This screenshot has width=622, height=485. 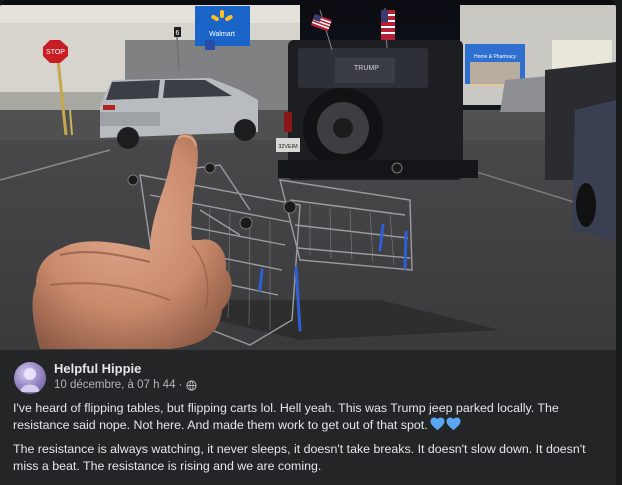 What do you see at coordinates (377, 110) in the screenshot?
I see `black-jeep: TRUMP 32VEIM` at bounding box center [377, 110].